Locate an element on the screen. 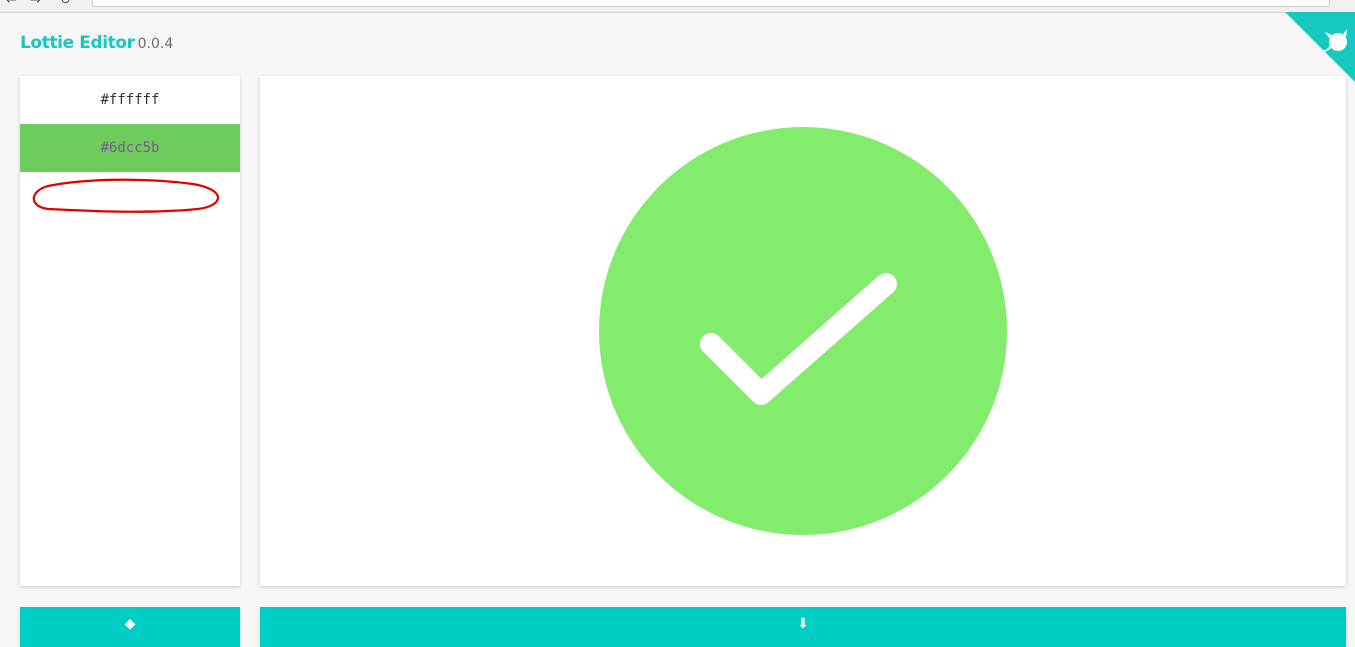 This screenshot has height=647, width=1355. app-title: Lottie Editor is located at coordinates (77, 43).